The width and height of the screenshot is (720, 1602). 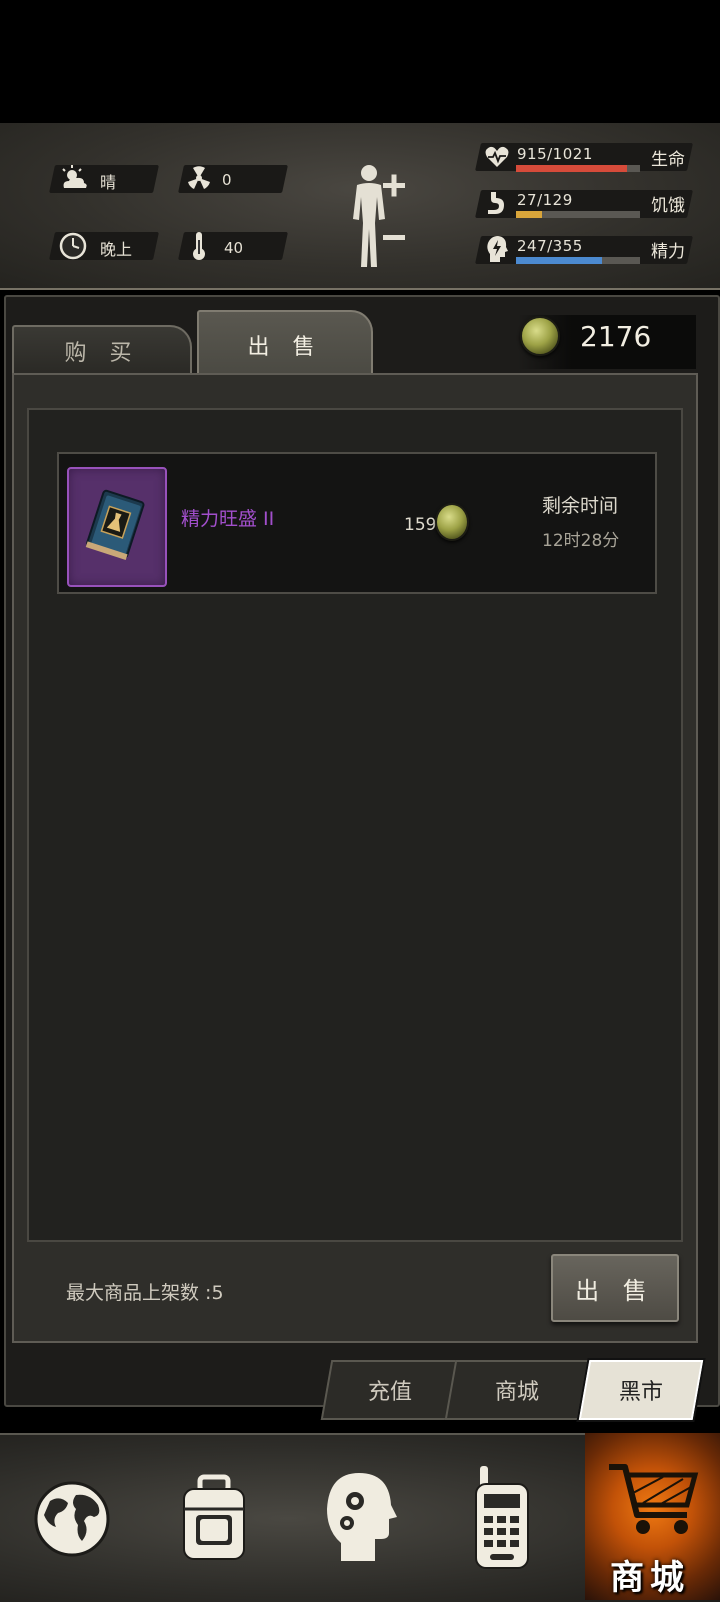 I want to click on hunger-bar-fill, so click(x=529, y=214).